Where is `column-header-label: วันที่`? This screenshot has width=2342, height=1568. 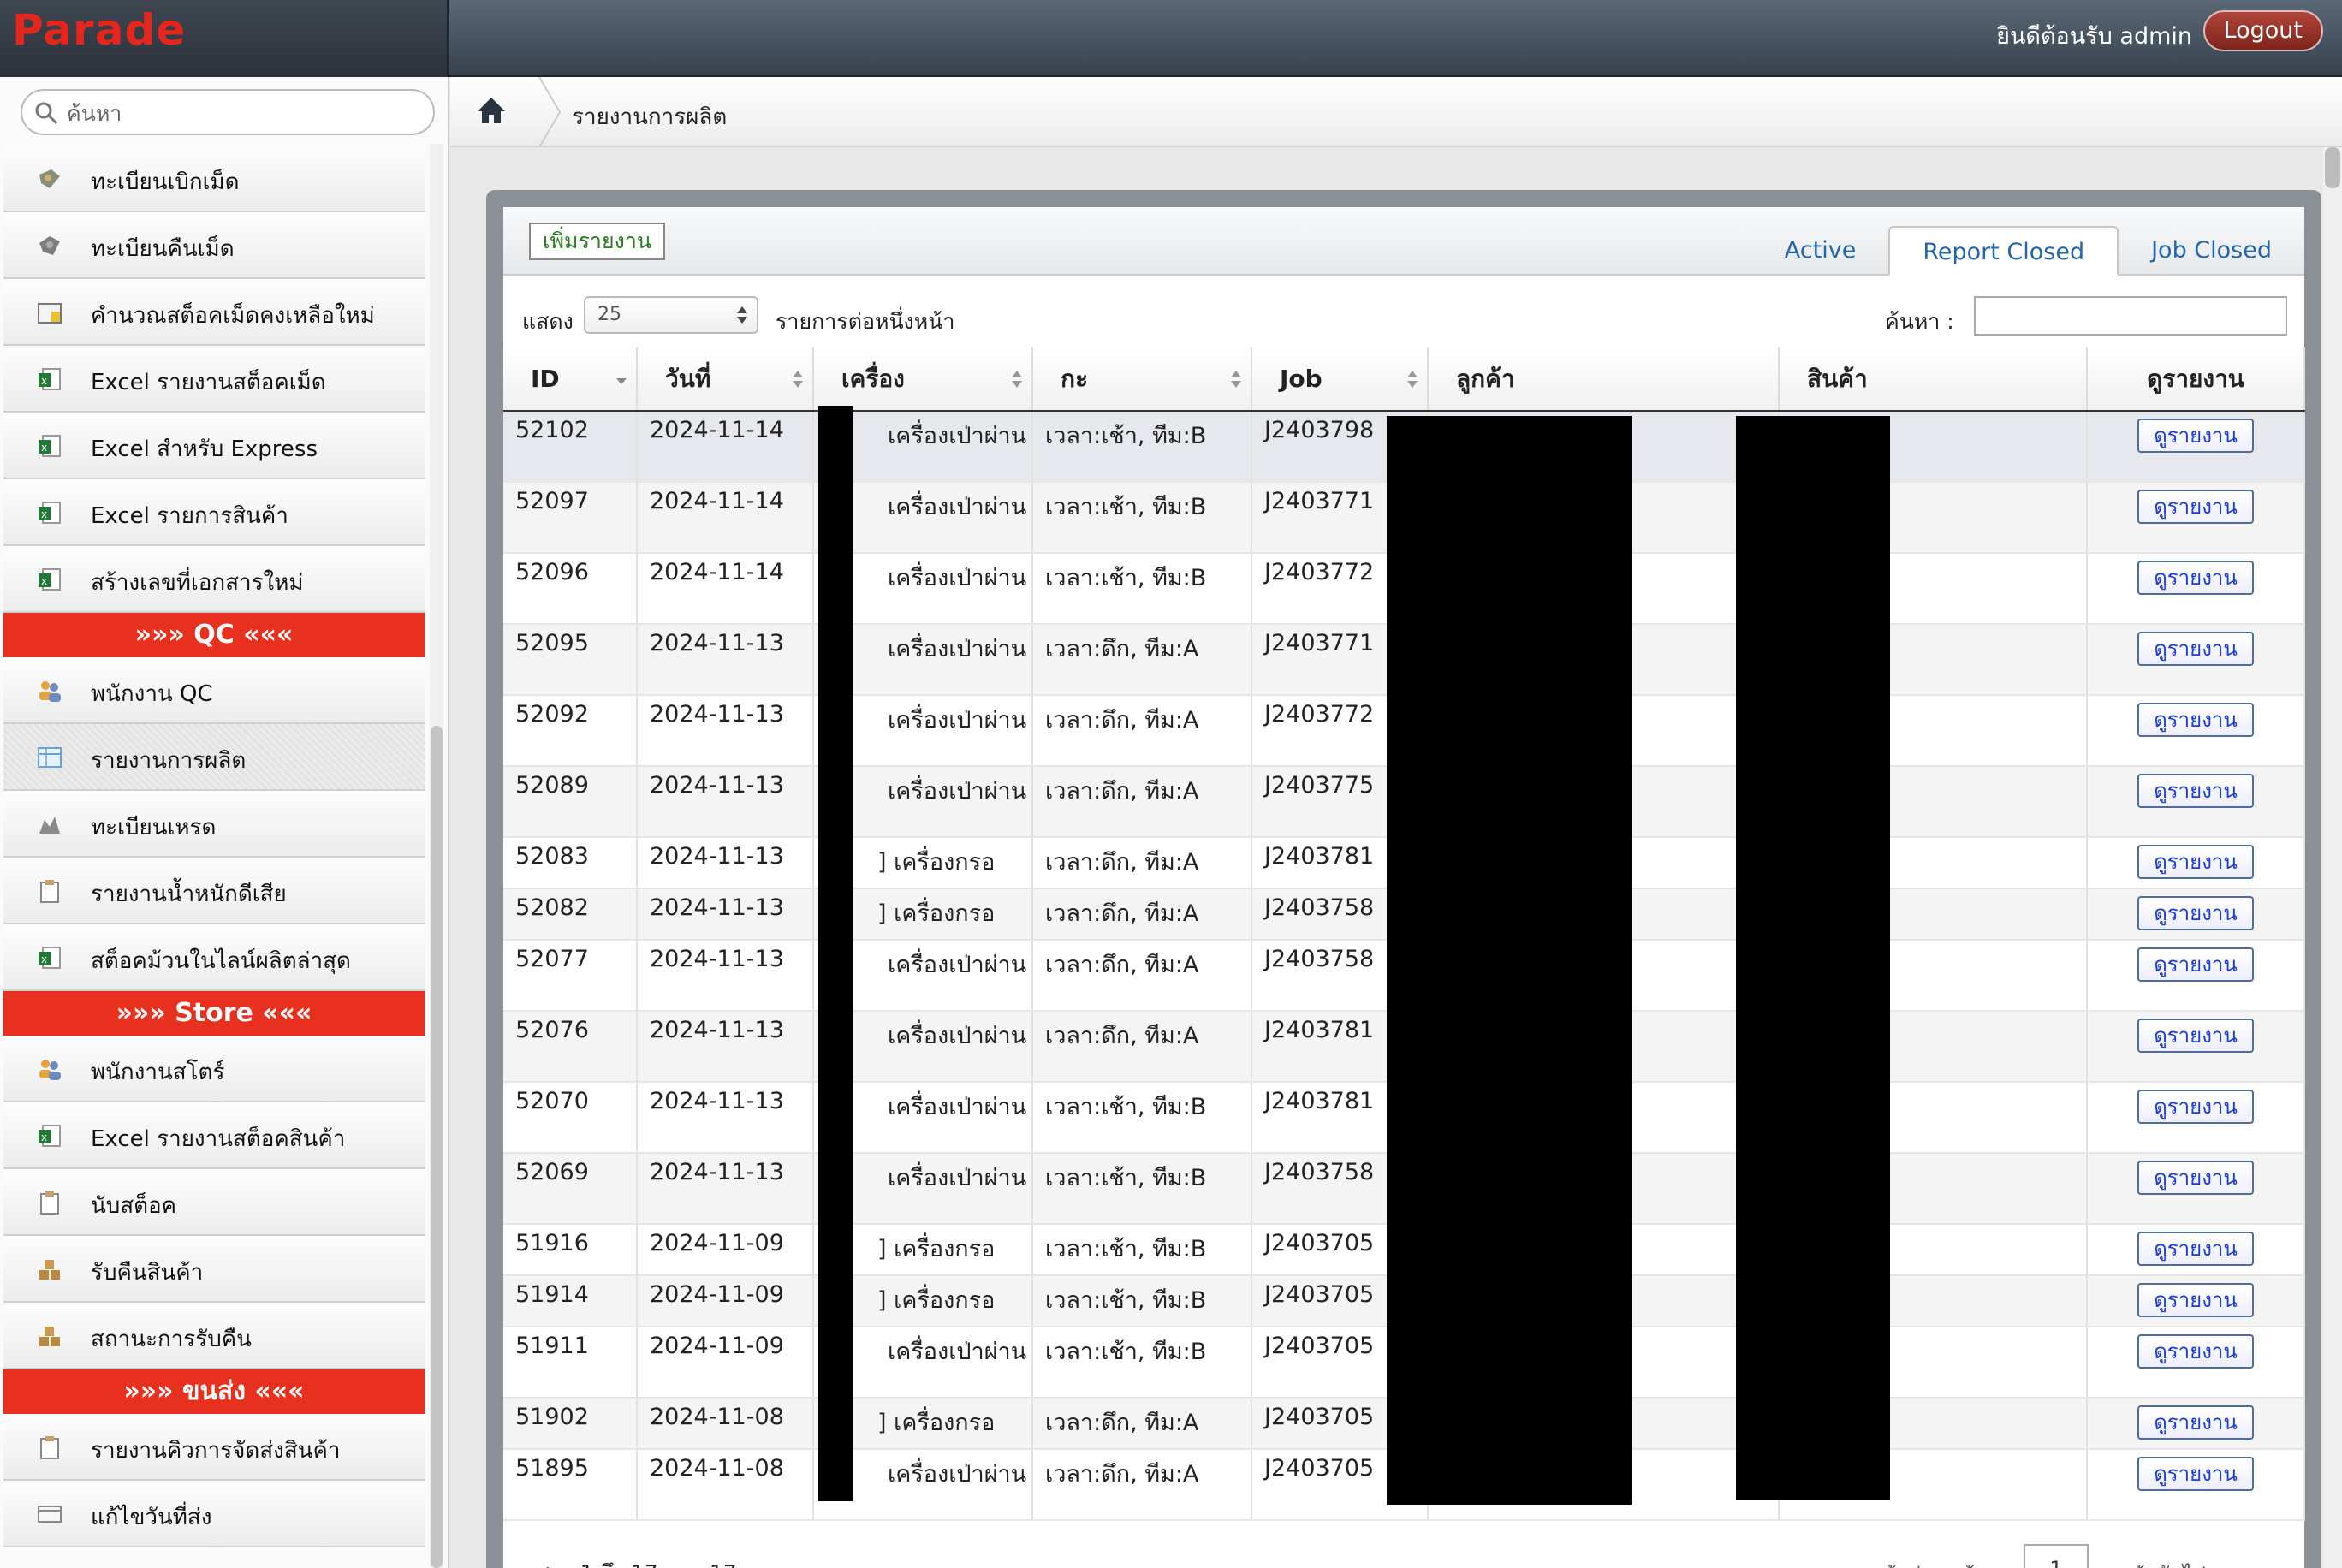 column-header-label: วันที่ is located at coordinates (688, 378).